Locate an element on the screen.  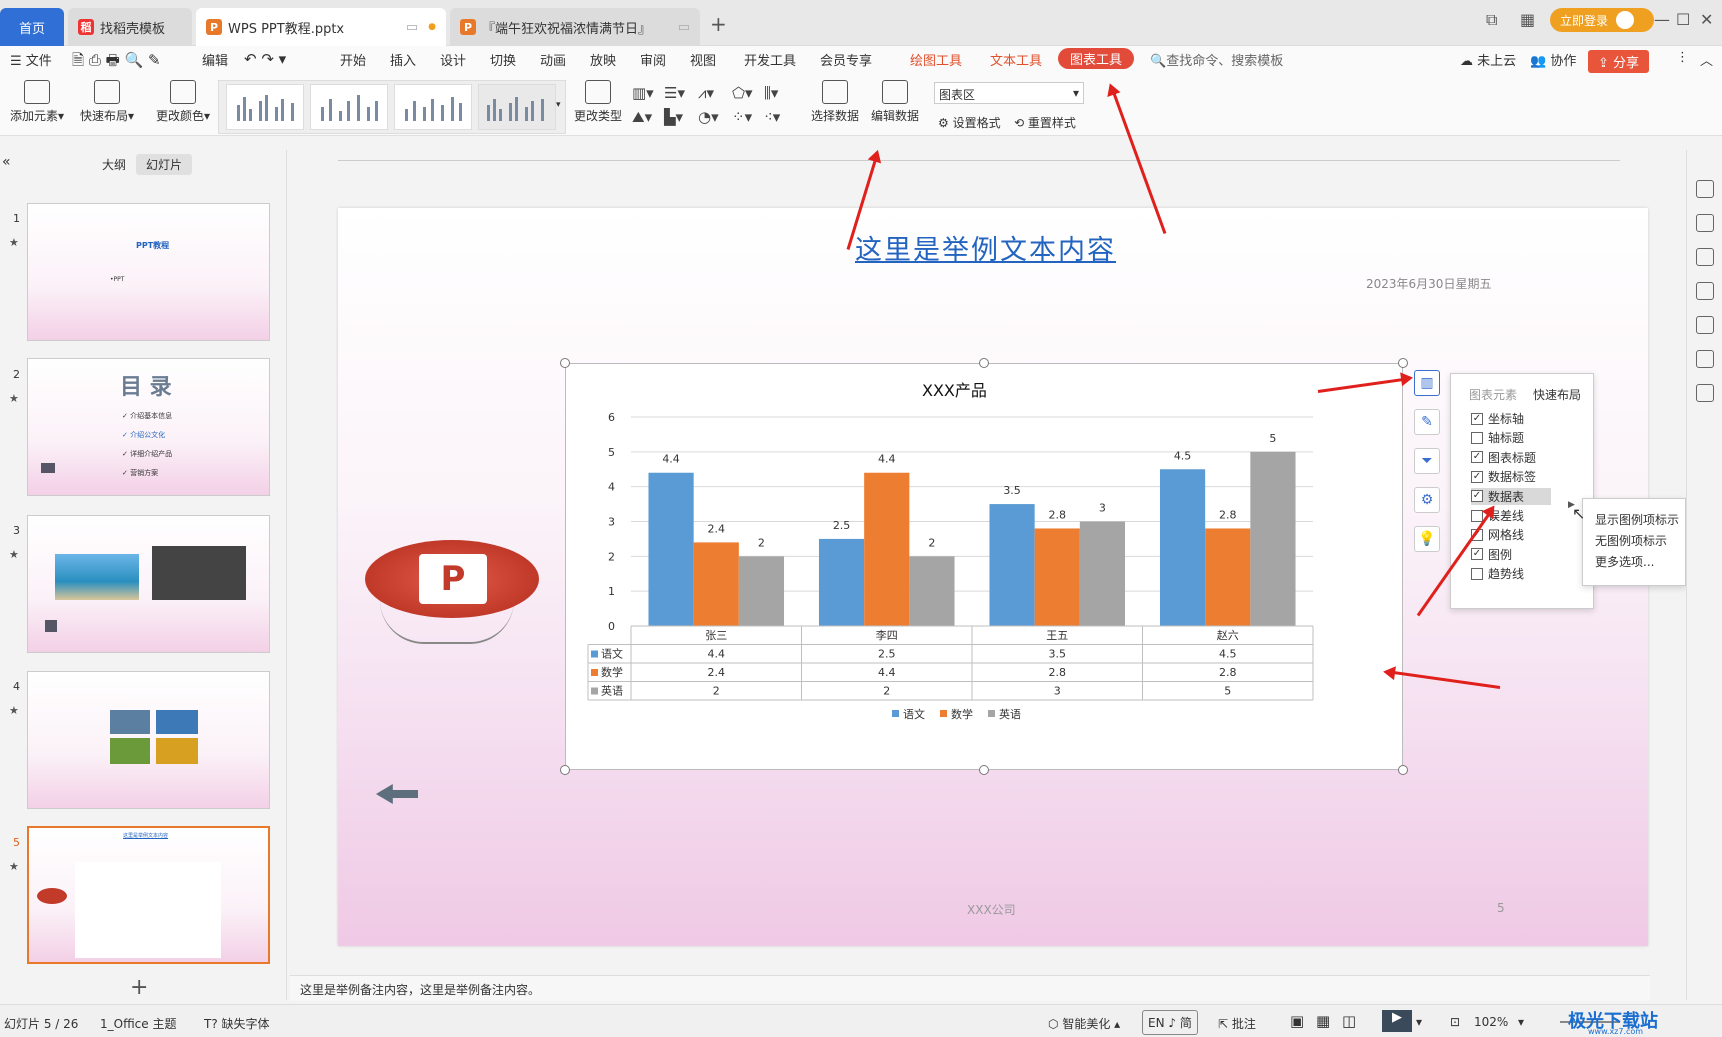
tab-quick-layout: 快速布局 is located at coordinates (1557, 394).